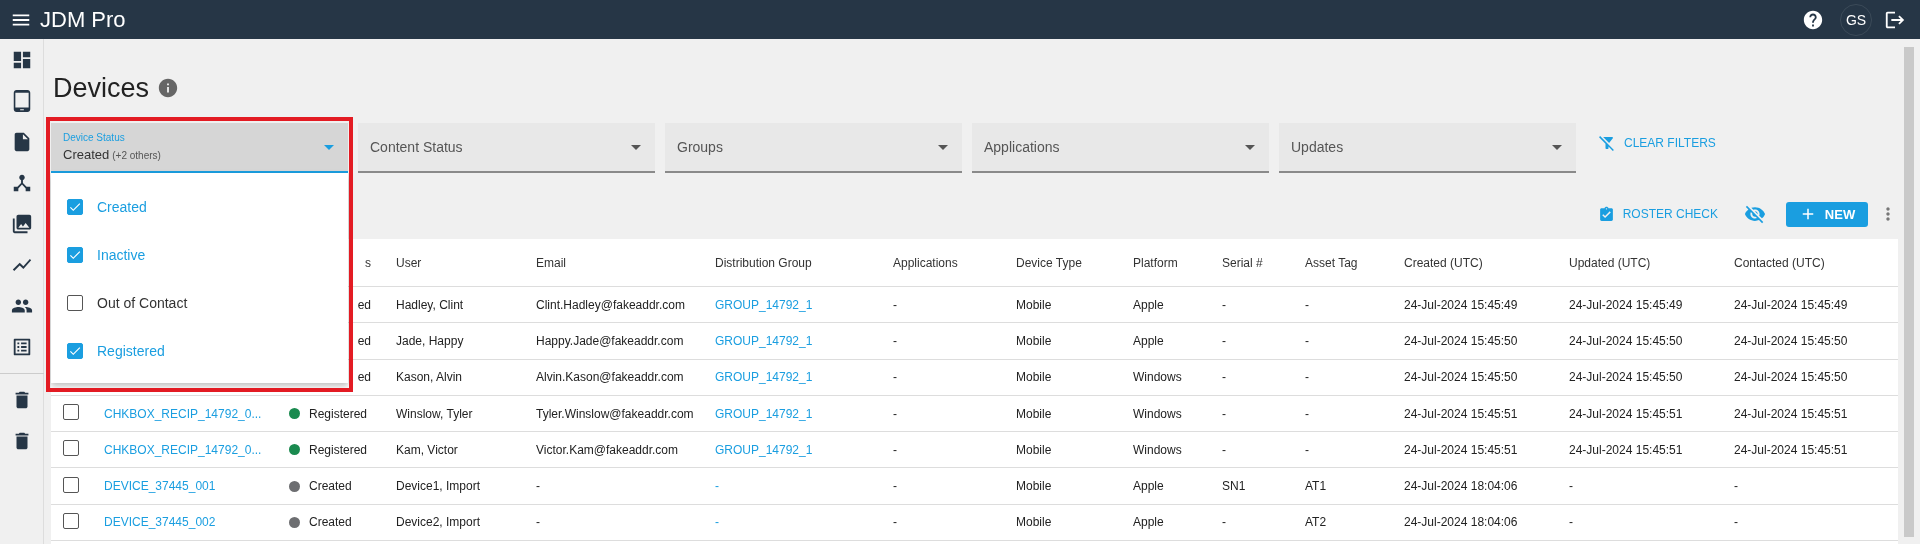  Describe the element at coordinates (925, 262) in the screenshot. I see `column-header: Applications` at that location.